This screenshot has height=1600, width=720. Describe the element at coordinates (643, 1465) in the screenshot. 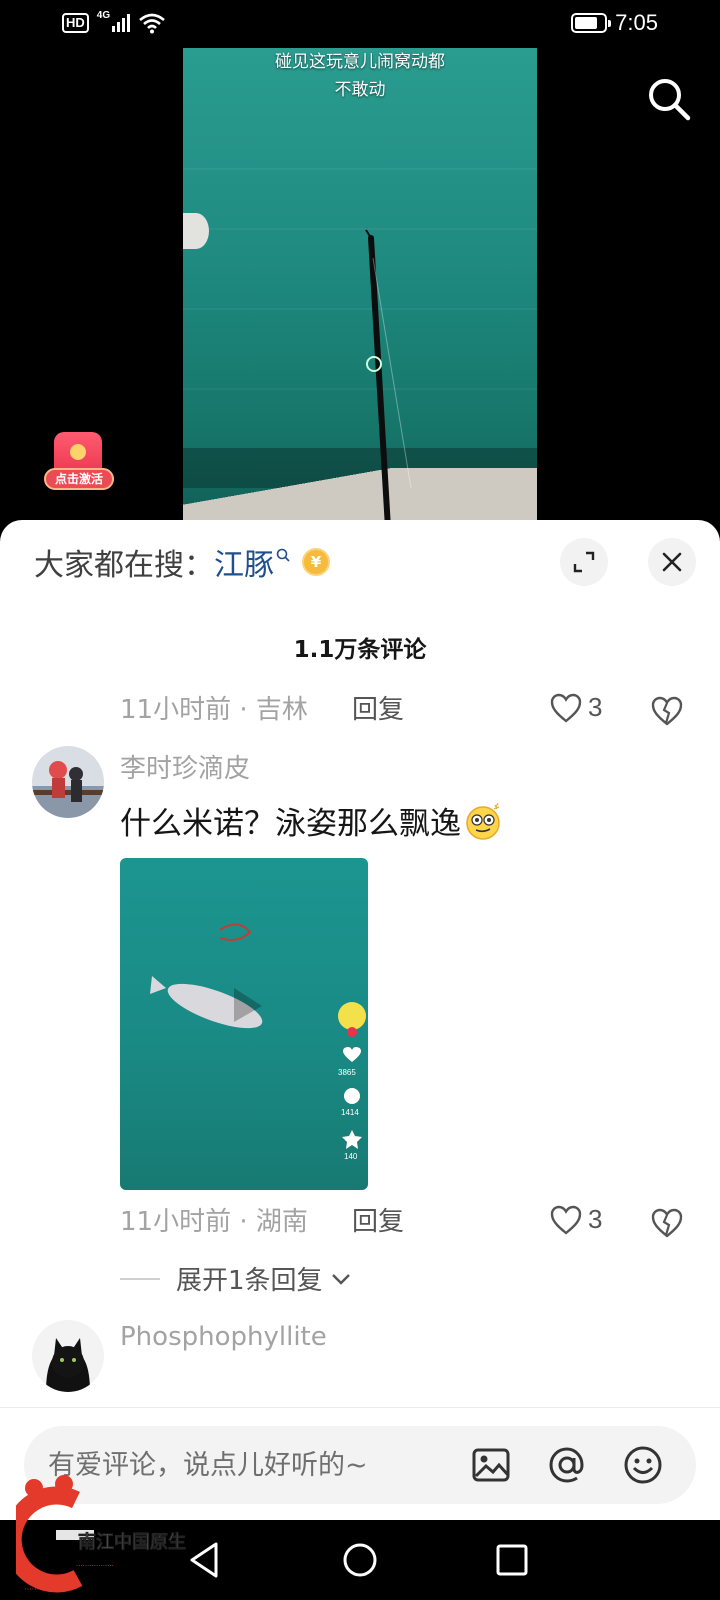

I see `emoji-icon` at that location.